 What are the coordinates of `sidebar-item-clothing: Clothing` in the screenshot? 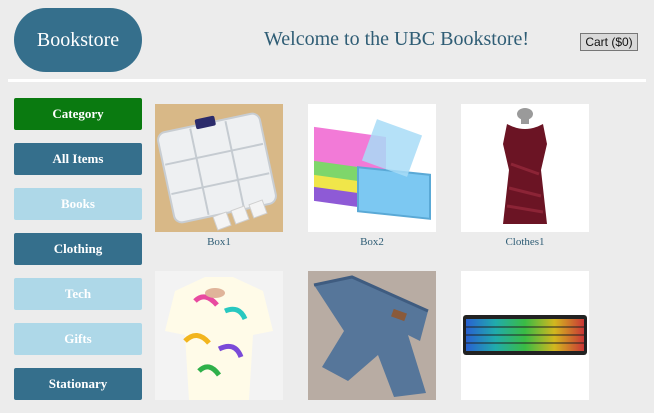 It's located at (78, 249).